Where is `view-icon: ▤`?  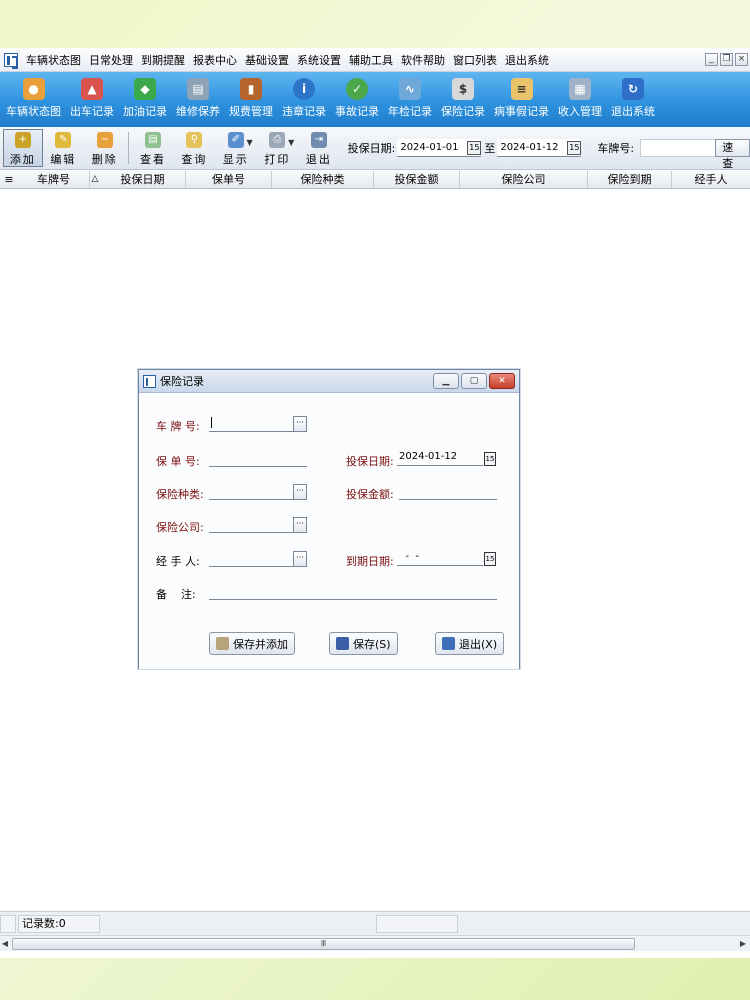 view-icon: ▤ is located at coordinates (153, 139).